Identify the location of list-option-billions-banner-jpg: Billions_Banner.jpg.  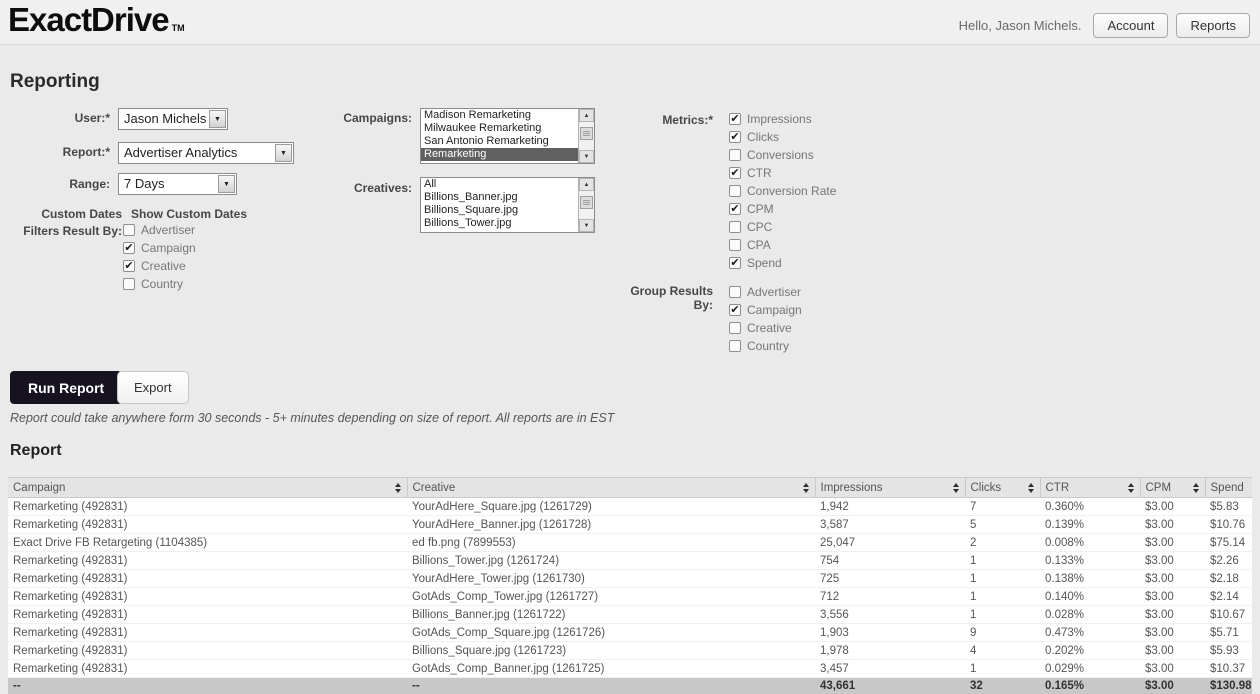
(499, 197).